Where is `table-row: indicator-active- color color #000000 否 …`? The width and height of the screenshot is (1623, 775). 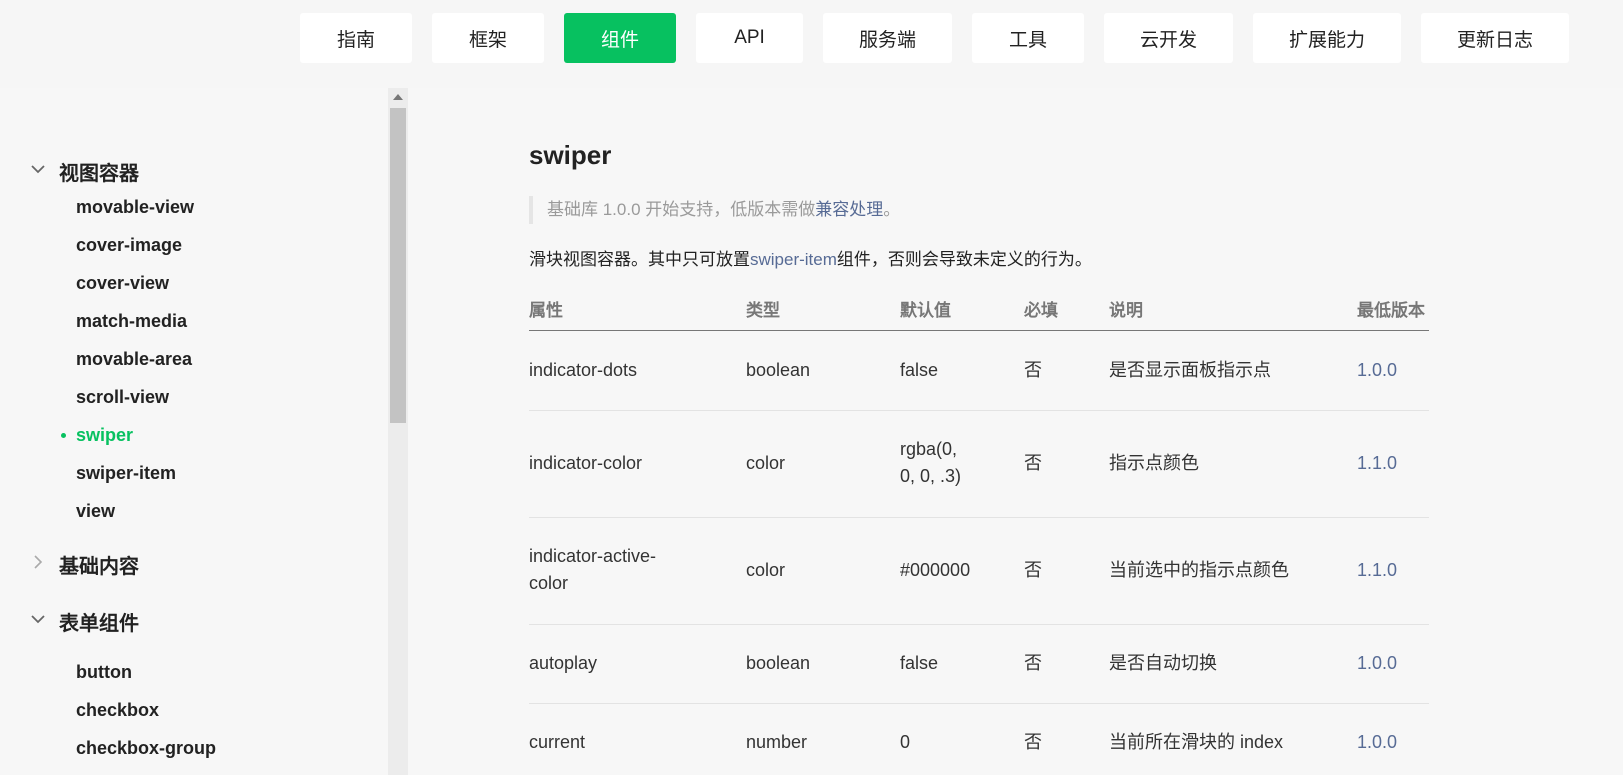
table-row: indicator-active- color color #000000 否 … is located at coordinates (979, 571).